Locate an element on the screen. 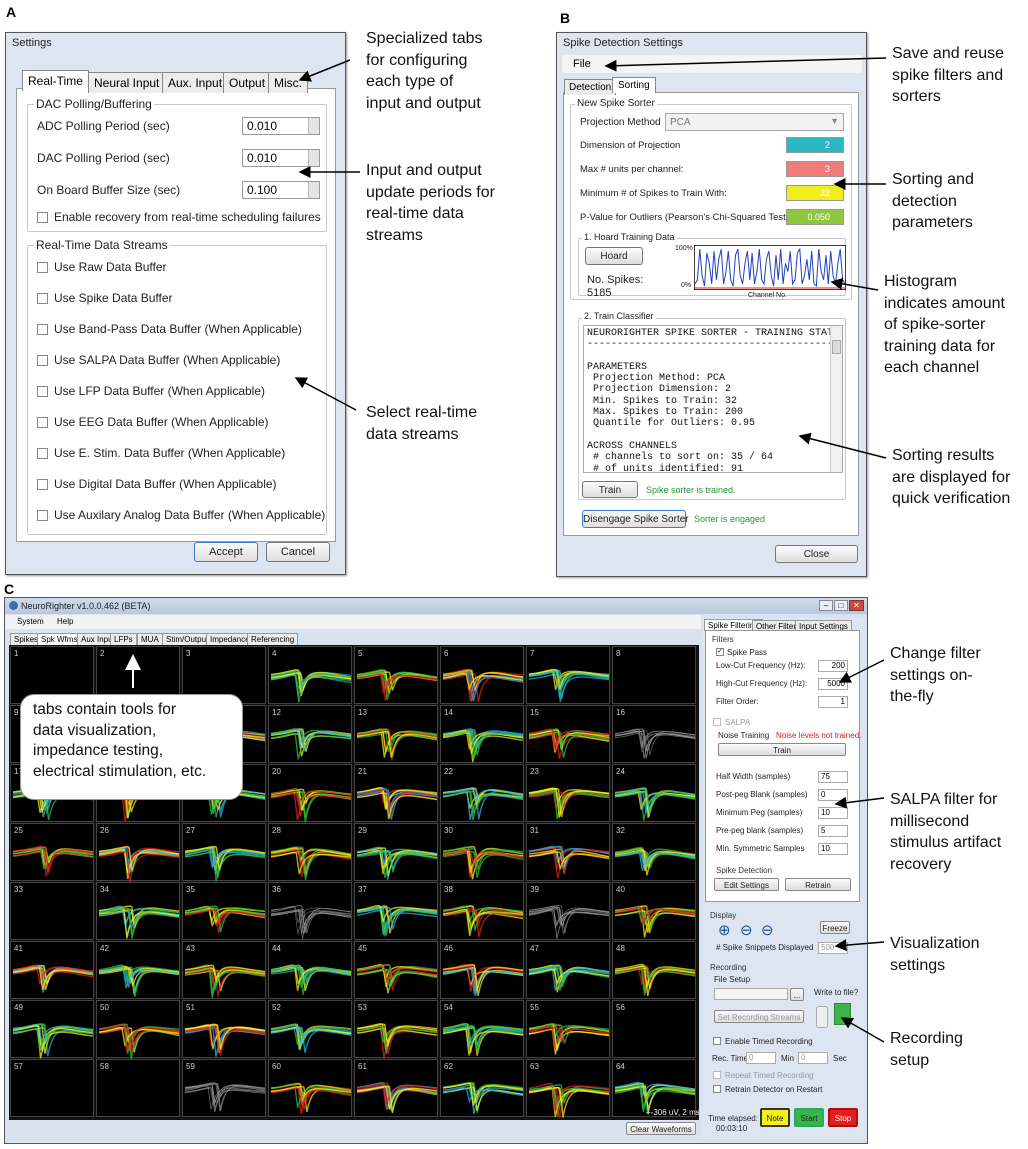 The width and height of the screenshot is (1028, 1149). arrow-filter is located at coordinates (861, 671).